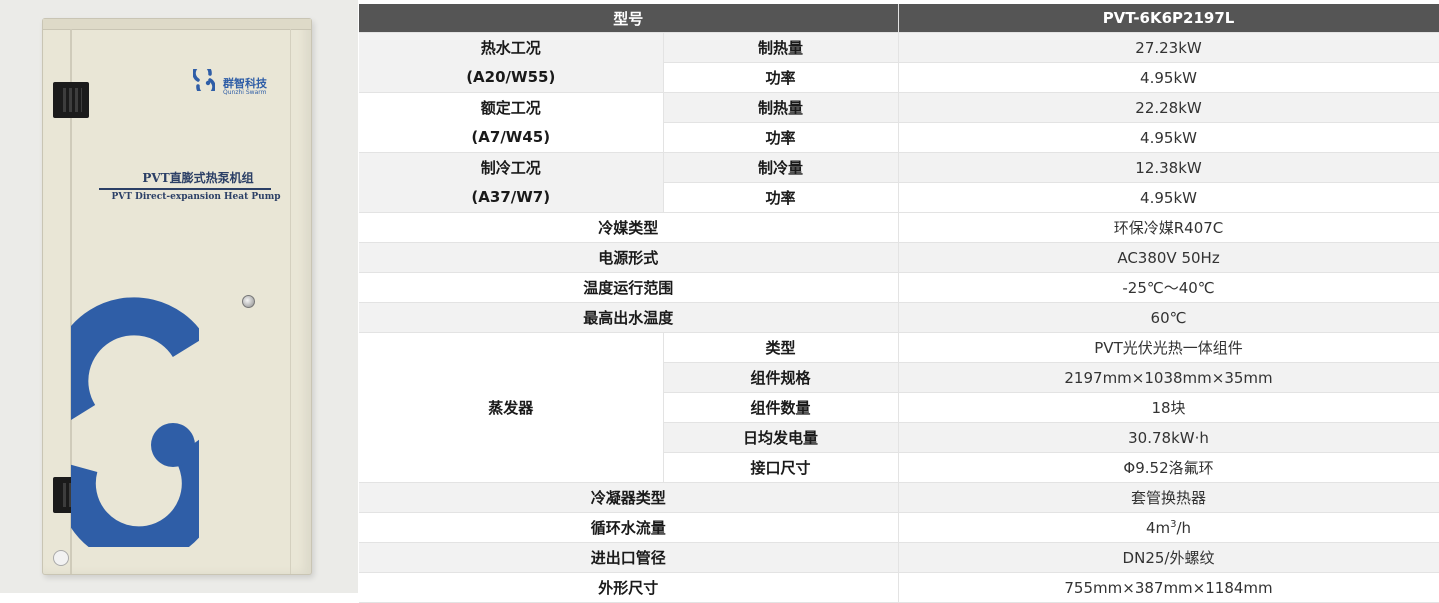 This screenshot has width=1439, height=603. What do you see at coordinates (629, 287) in the screenshot?
I see `temp-range-label: 温度运行范围` at bounding box center [629, 287].